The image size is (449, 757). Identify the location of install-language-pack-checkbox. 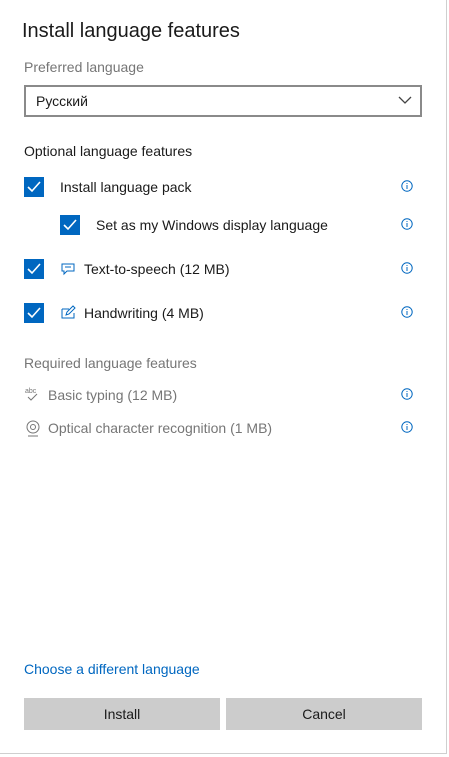
(34, 187).